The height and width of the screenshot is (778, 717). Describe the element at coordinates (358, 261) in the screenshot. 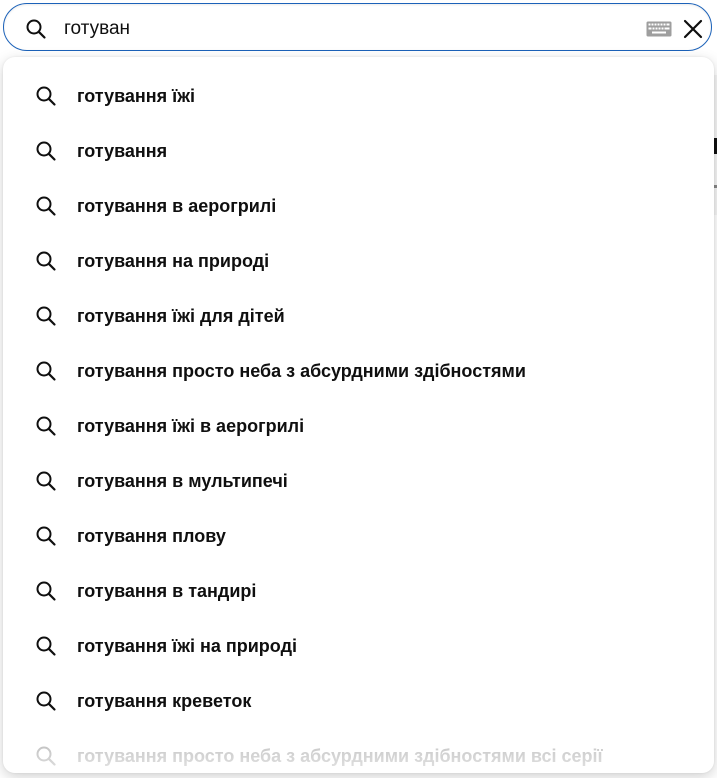

I see `suggestion-item: готування на природі` at that location.